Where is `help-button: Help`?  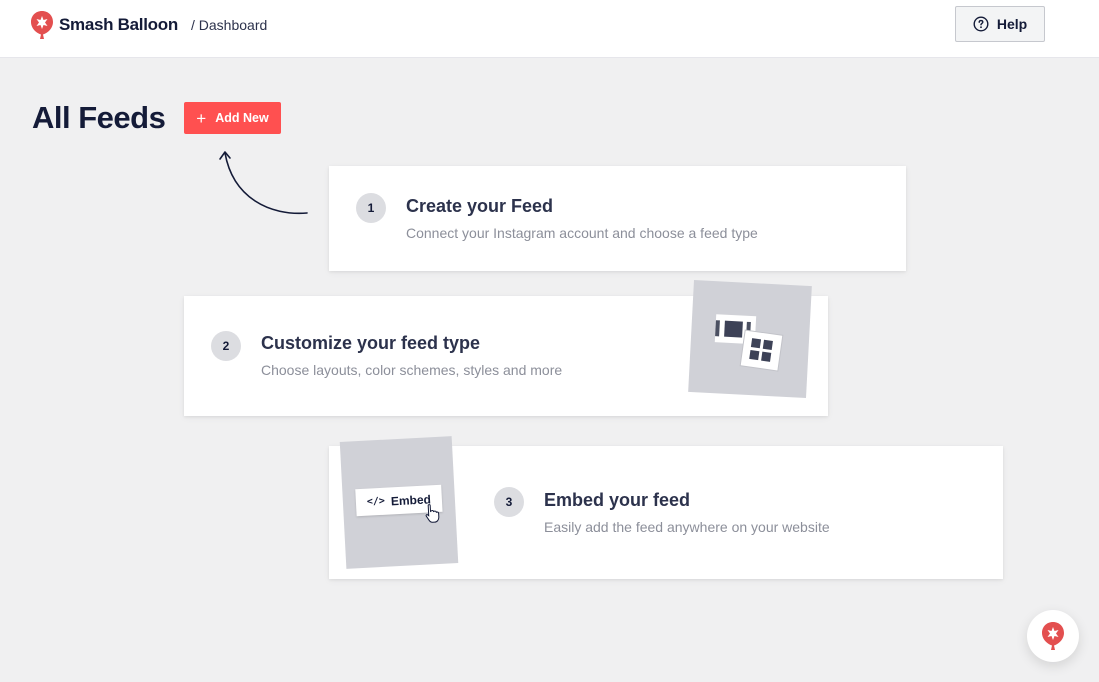
help-button: Help is located at coordinates (1000, 24).